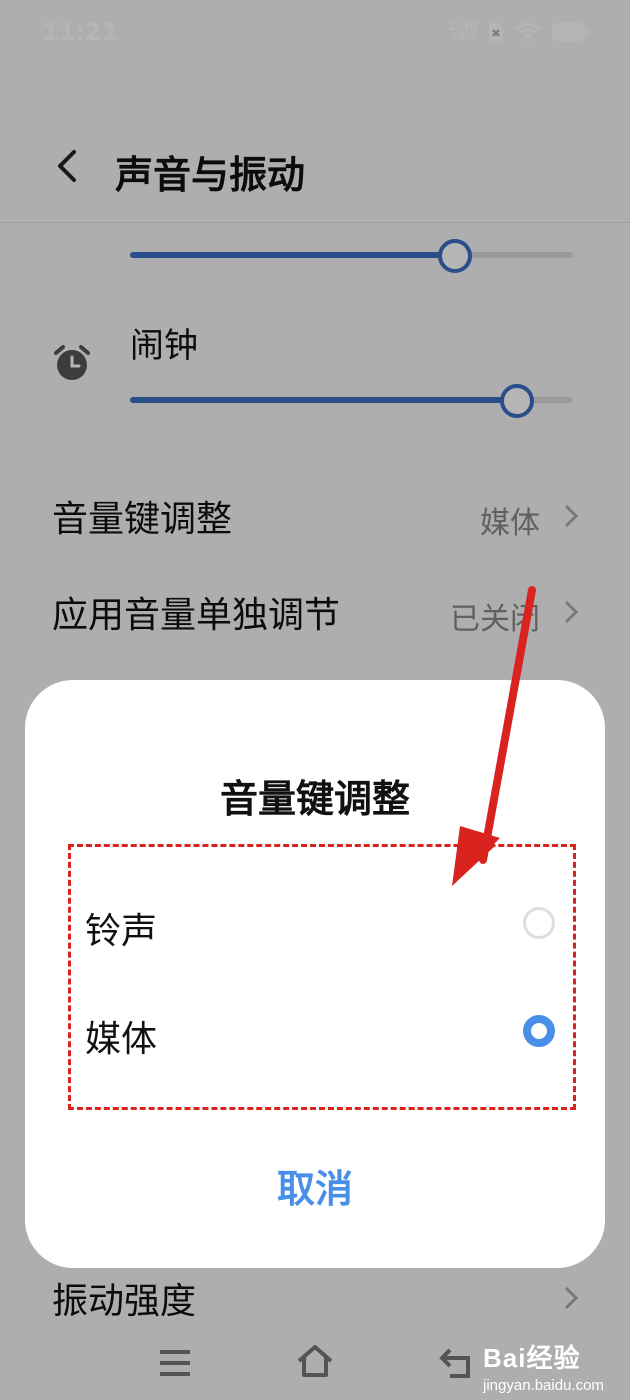  What do you see at coordinates (532, 1358) in the screenshot?
I see `watermark-brand: Bai经验` at bounding box center [532, 1358].